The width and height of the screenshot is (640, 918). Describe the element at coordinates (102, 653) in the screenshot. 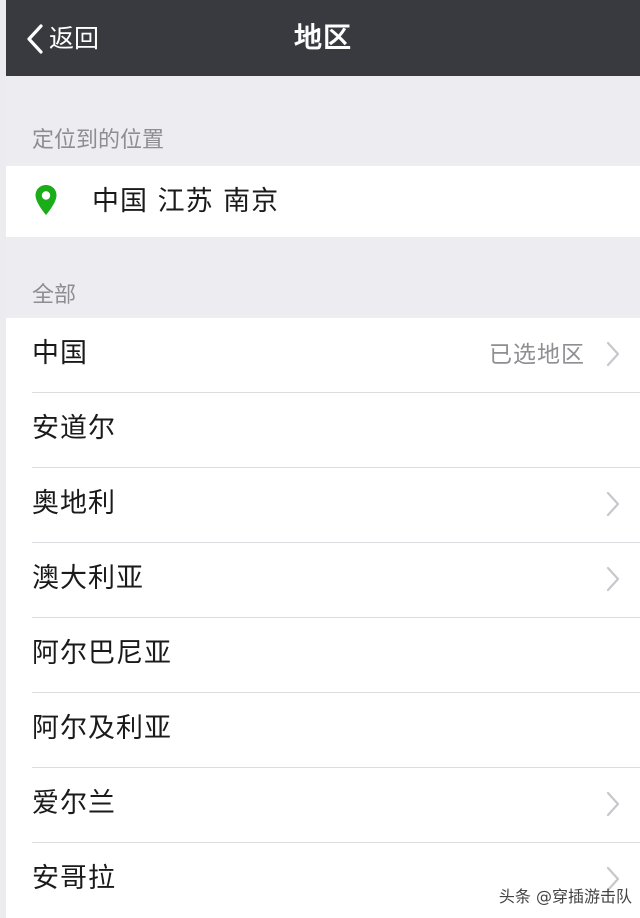

I see `region-name: 阿尔巴尼亚` at that location.